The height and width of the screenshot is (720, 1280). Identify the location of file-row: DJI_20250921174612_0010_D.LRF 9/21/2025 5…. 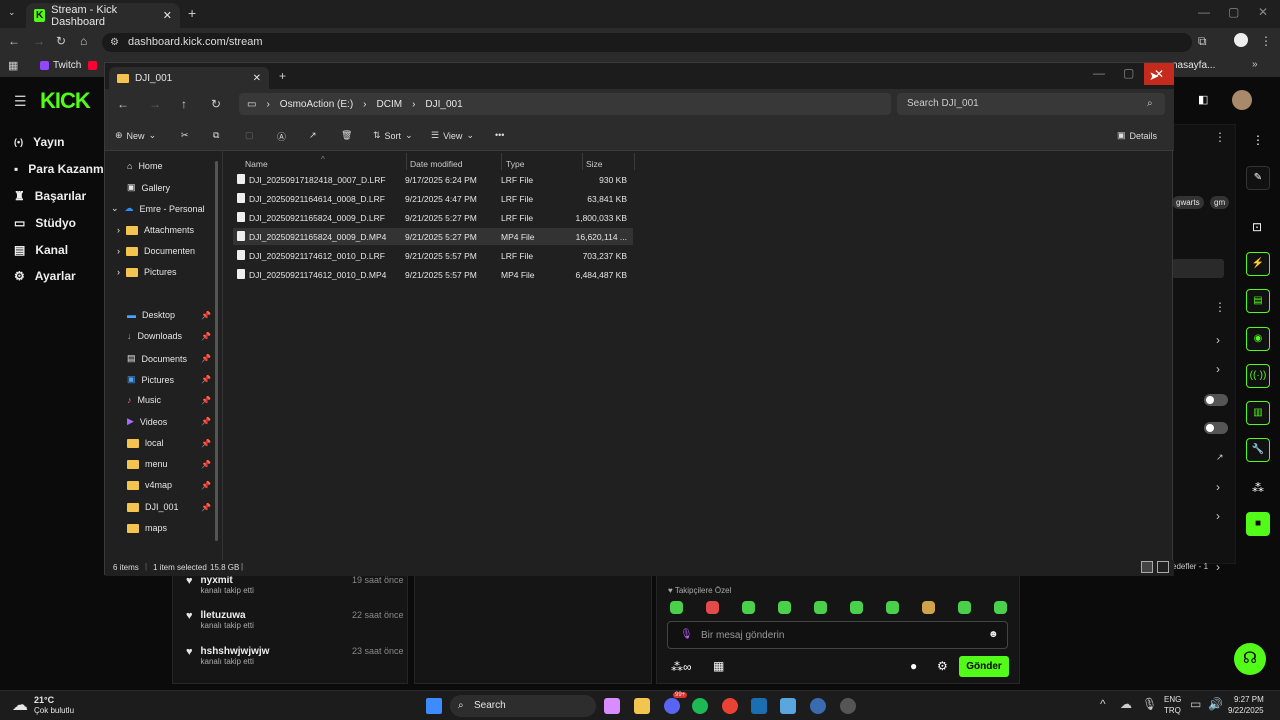
(433, 255).